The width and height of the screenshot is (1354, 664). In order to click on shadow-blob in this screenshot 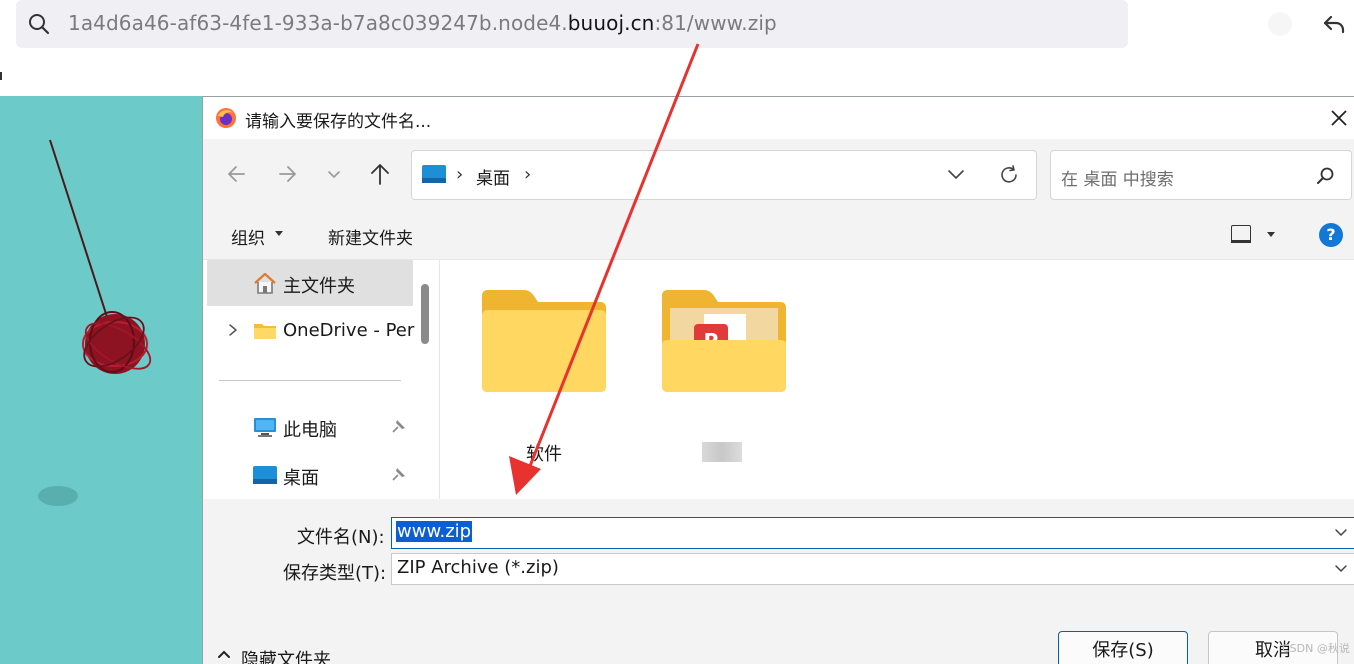, I will do `click(58, 496)`.